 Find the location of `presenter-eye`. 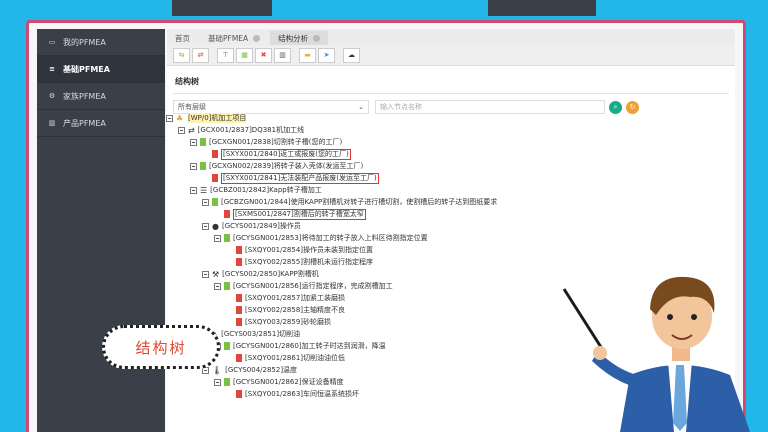

presenter-eye is located at coordinates (694, 317).